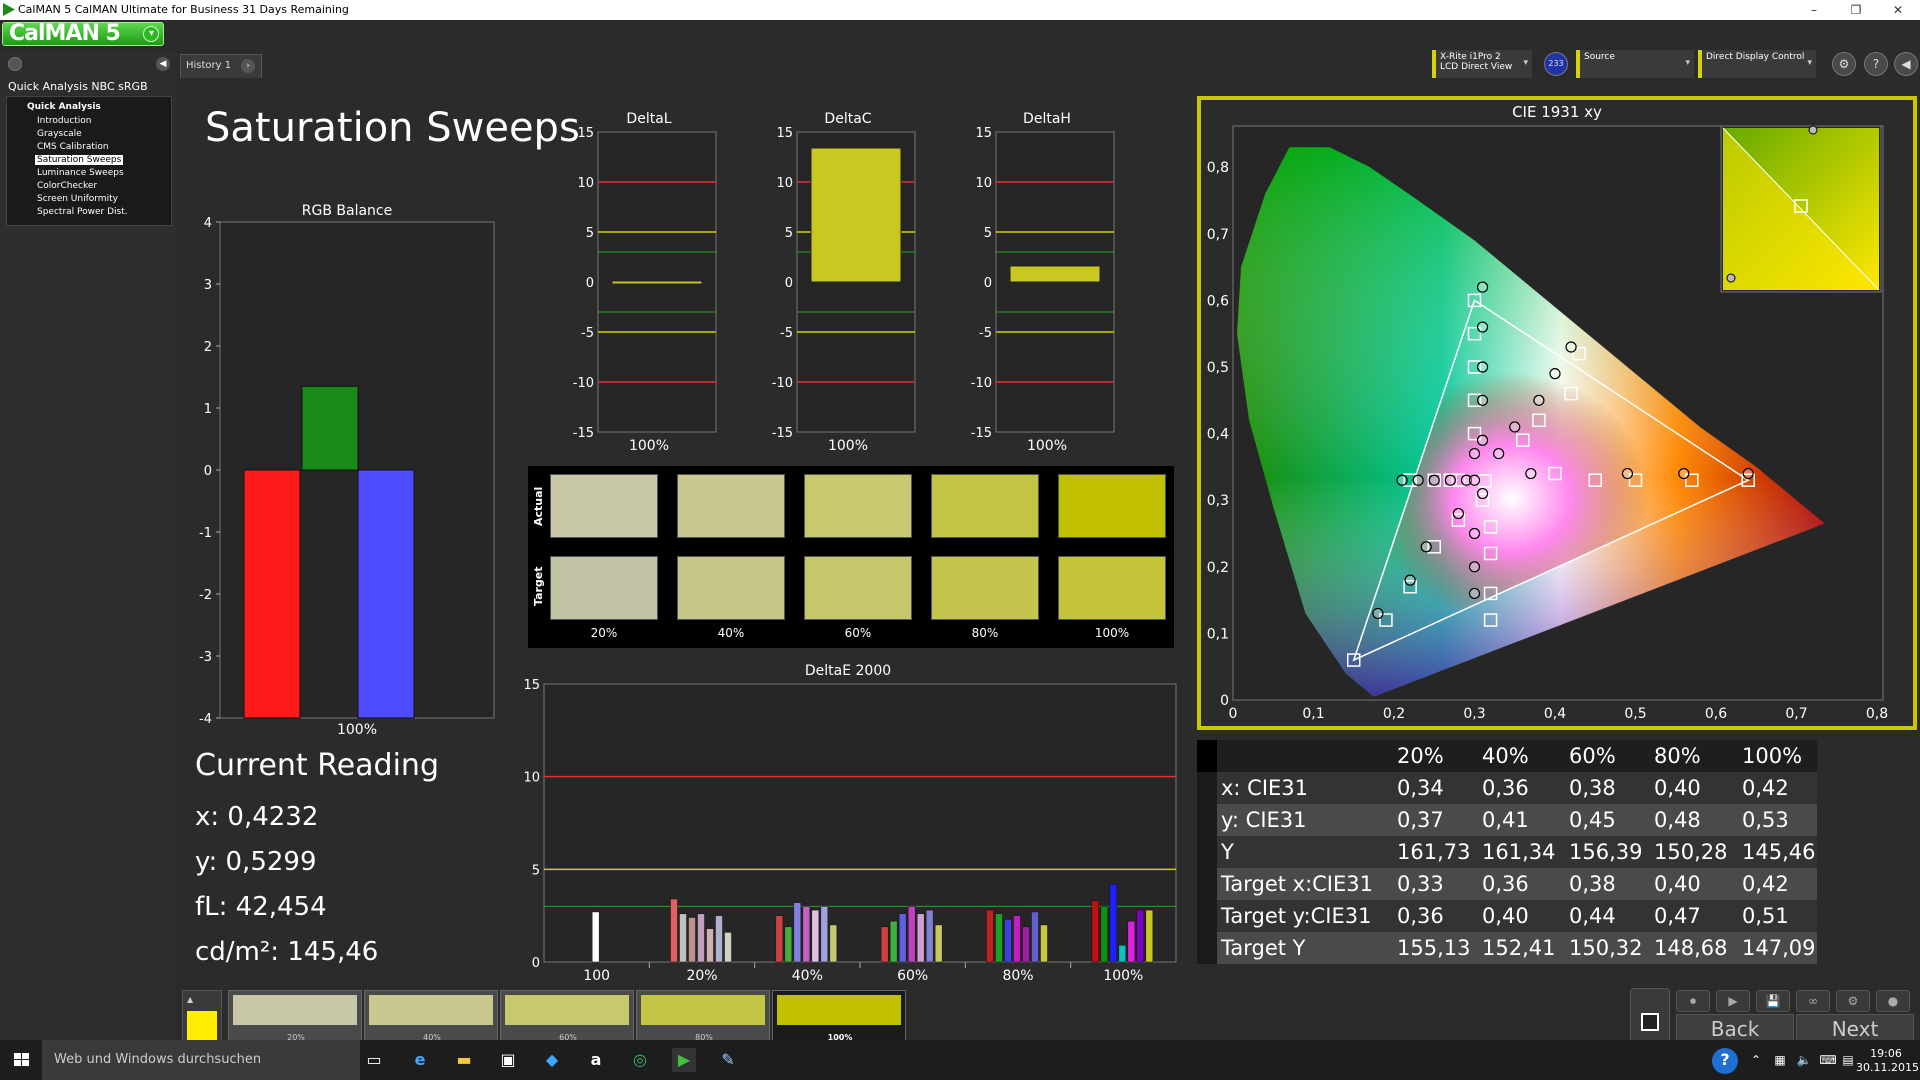 The width and height of the screenshot is (1920, 1080). Describe the element at coordinates (431, 1018) in the screenshot. I see `point-swatch-2: 40%` at that location.